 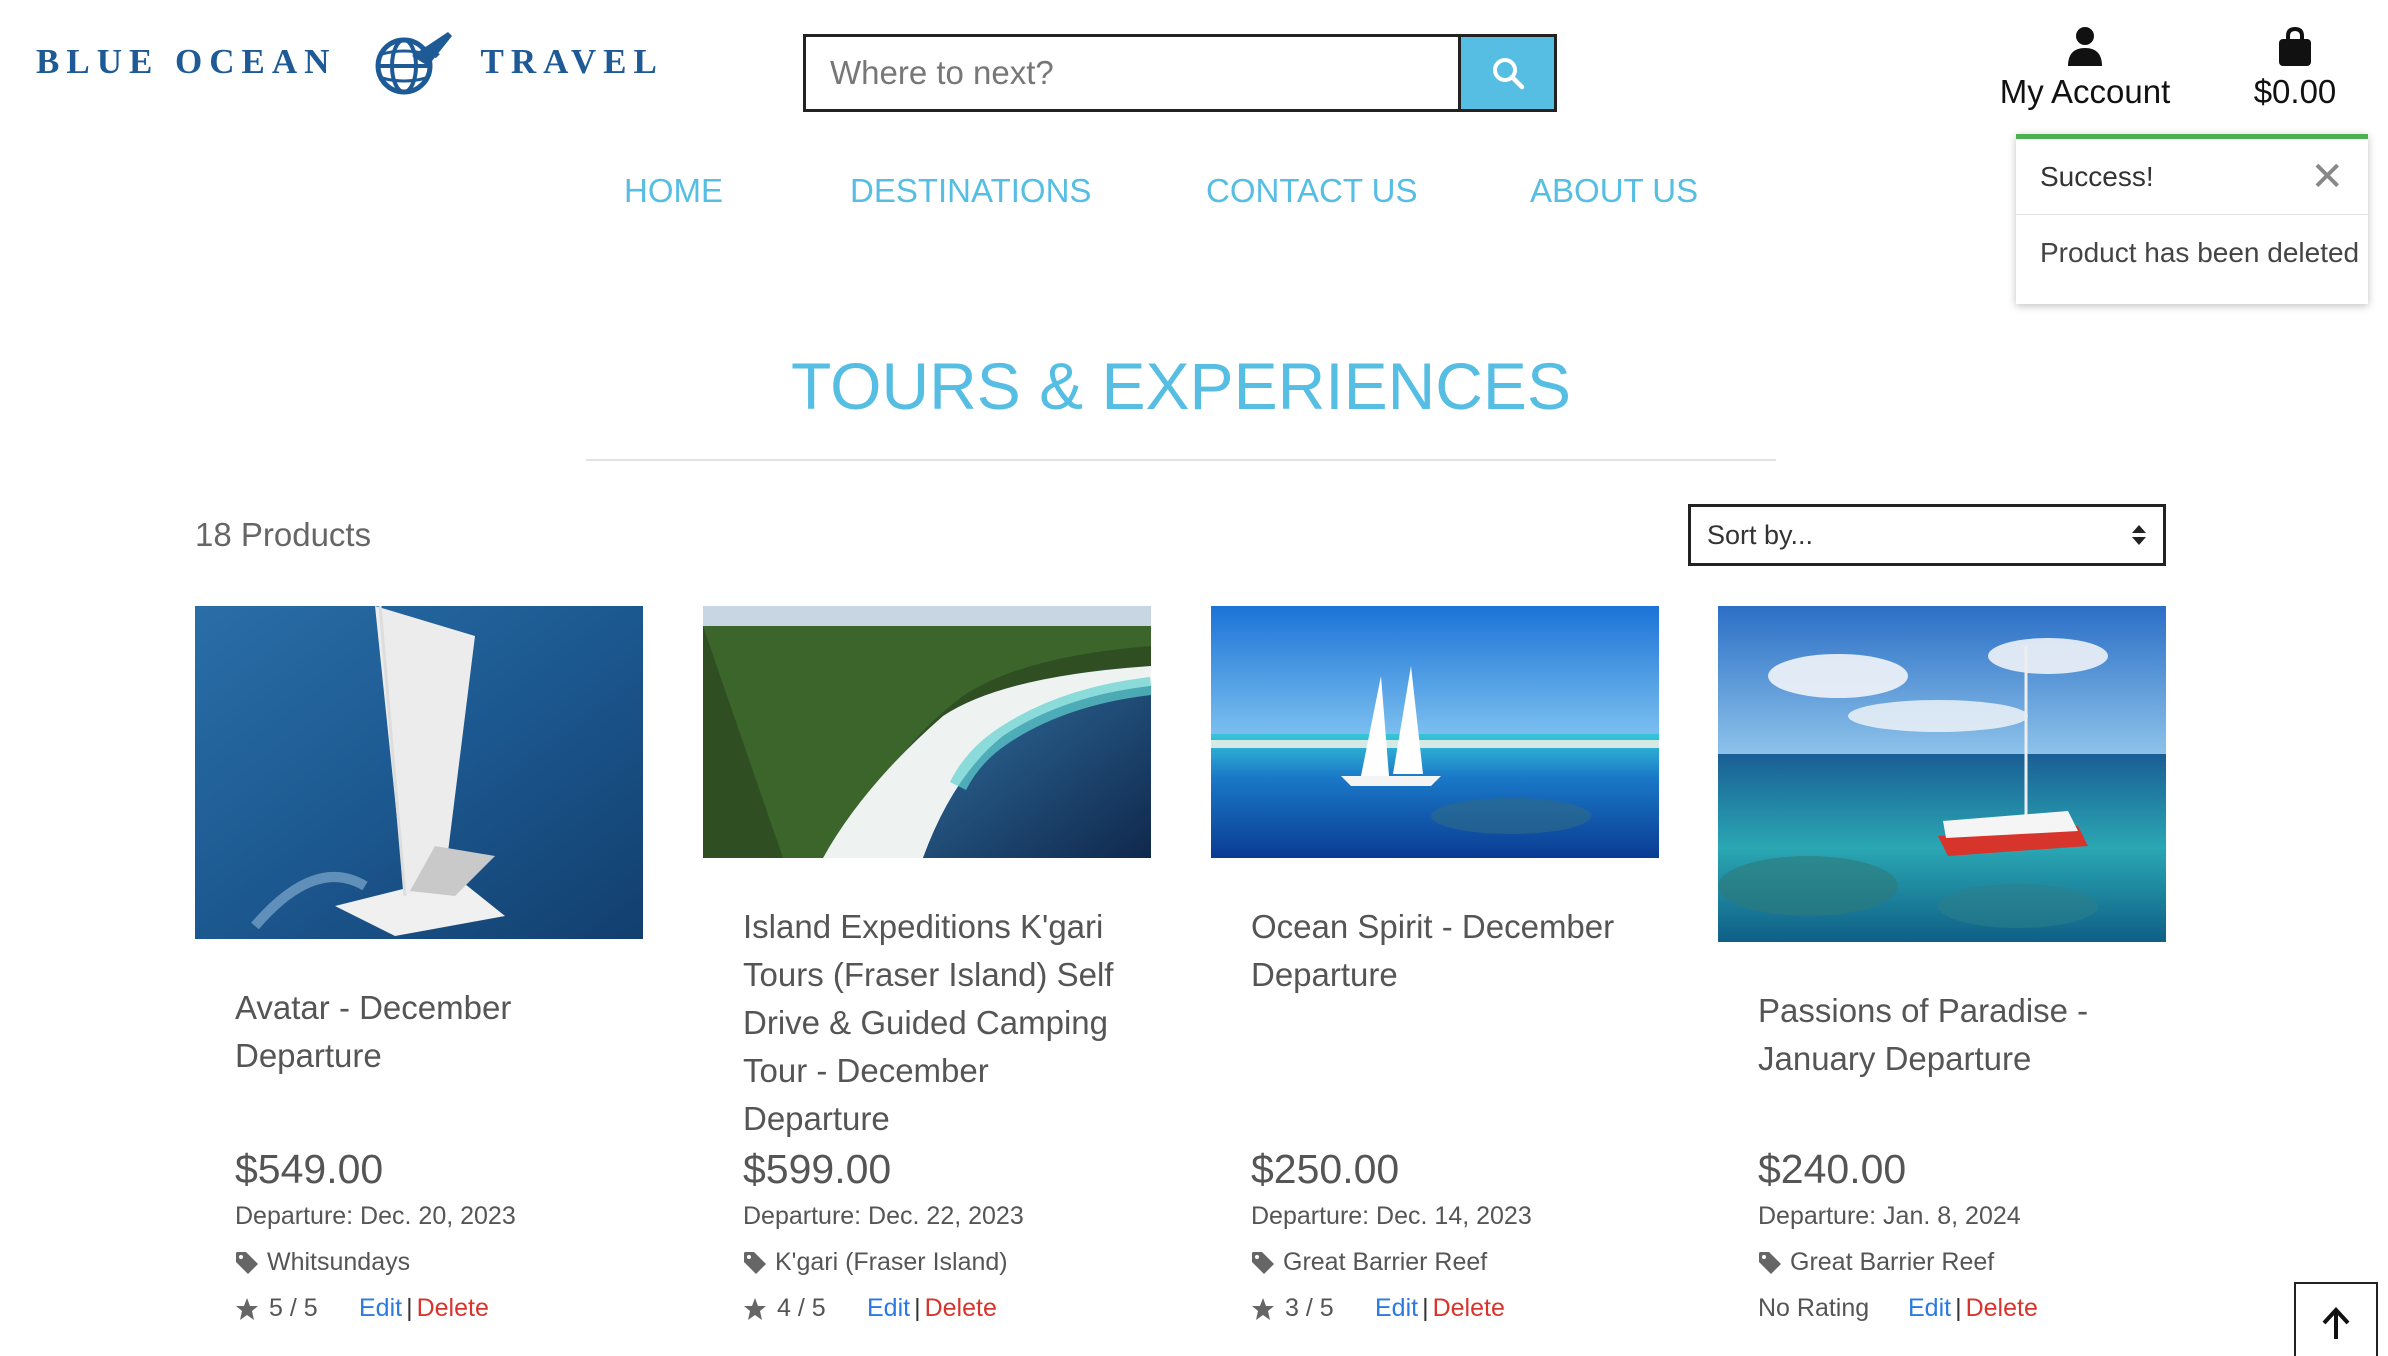 I want to click on success-toast: Success! ✕ Product has been deleted, so click(x=2192, y=219).